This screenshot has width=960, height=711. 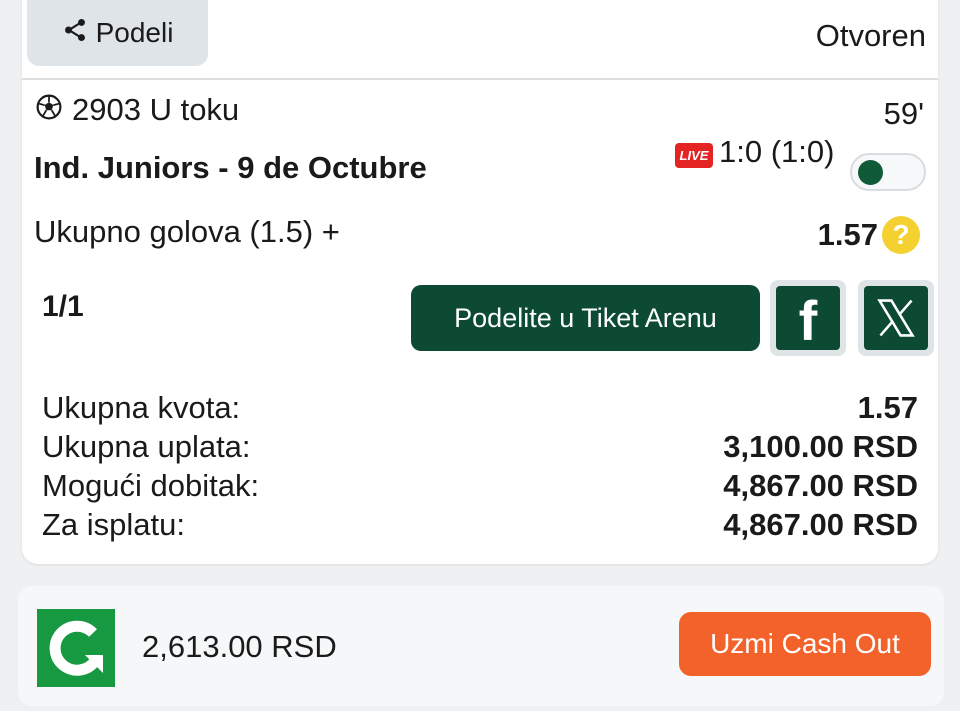 I want to click on summary-label: Ukupna kvota:, so click(x=141, y=407).